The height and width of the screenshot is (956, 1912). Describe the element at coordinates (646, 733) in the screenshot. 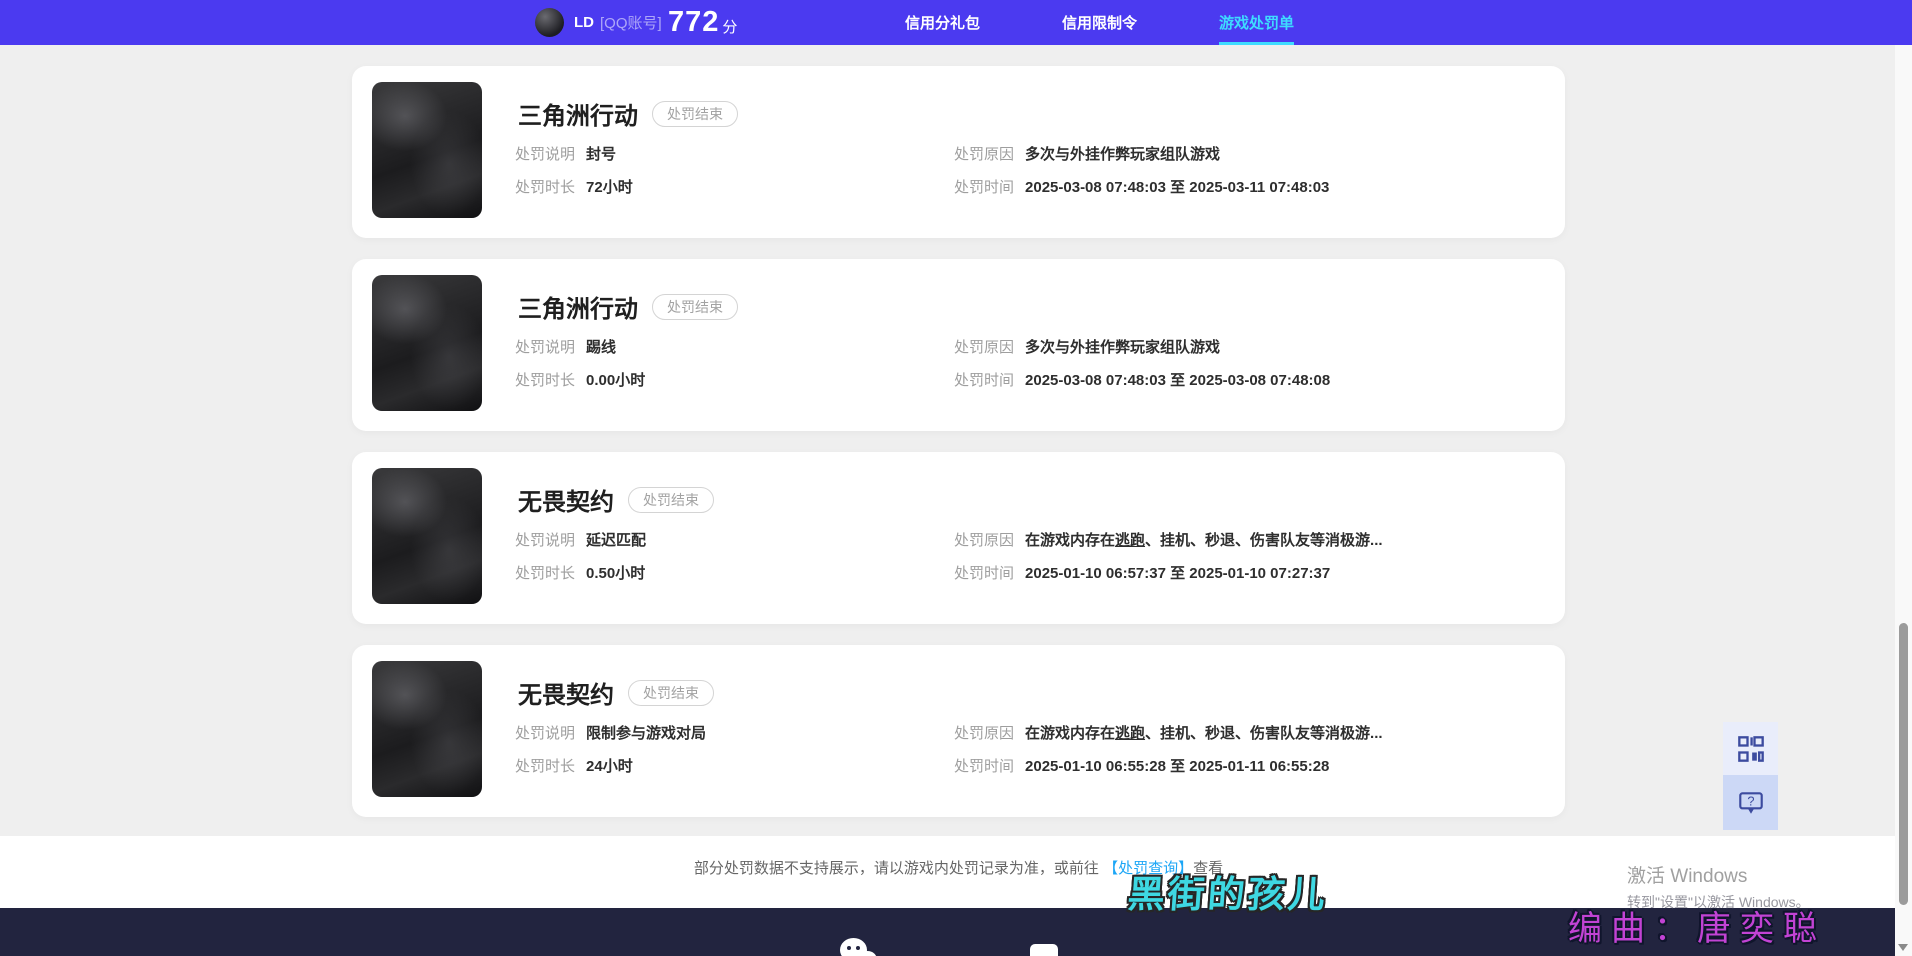

I see `desc-value: 限制参与游戏对局` at that location.